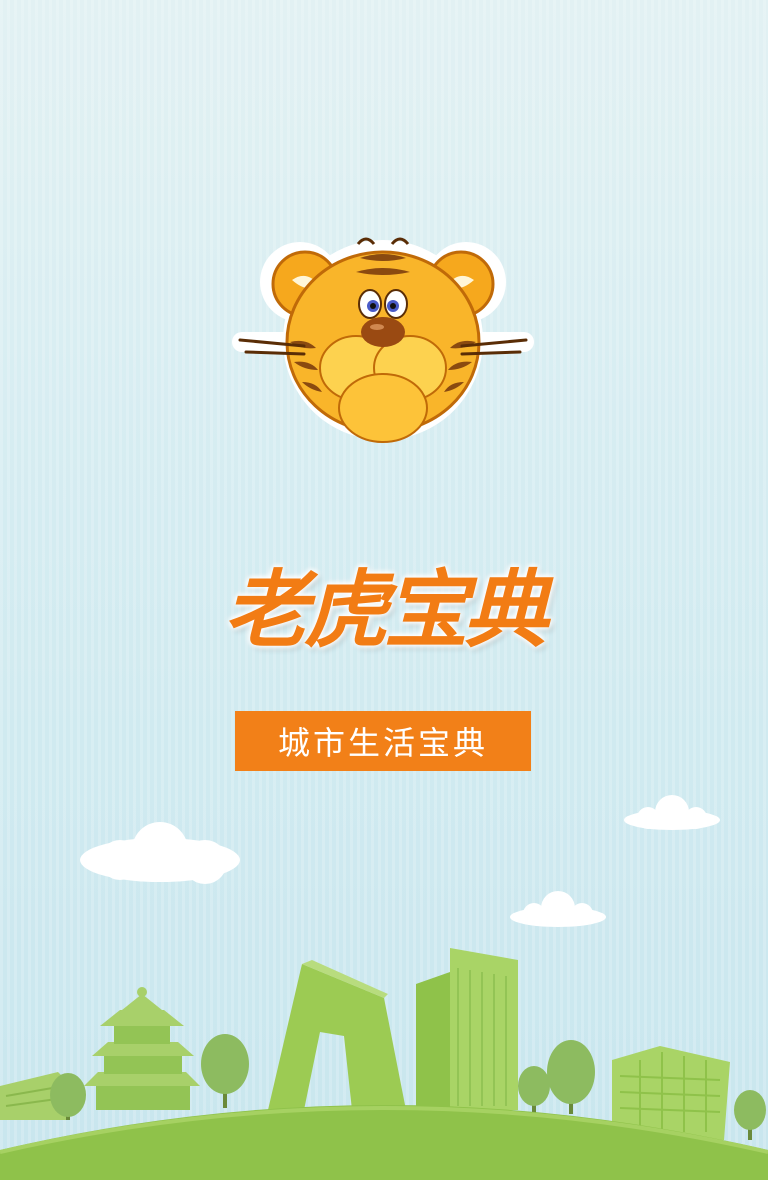 The image size is (768, 1180). I want to click on tagline-badge: 城市生活宝典, so click(383, 741).